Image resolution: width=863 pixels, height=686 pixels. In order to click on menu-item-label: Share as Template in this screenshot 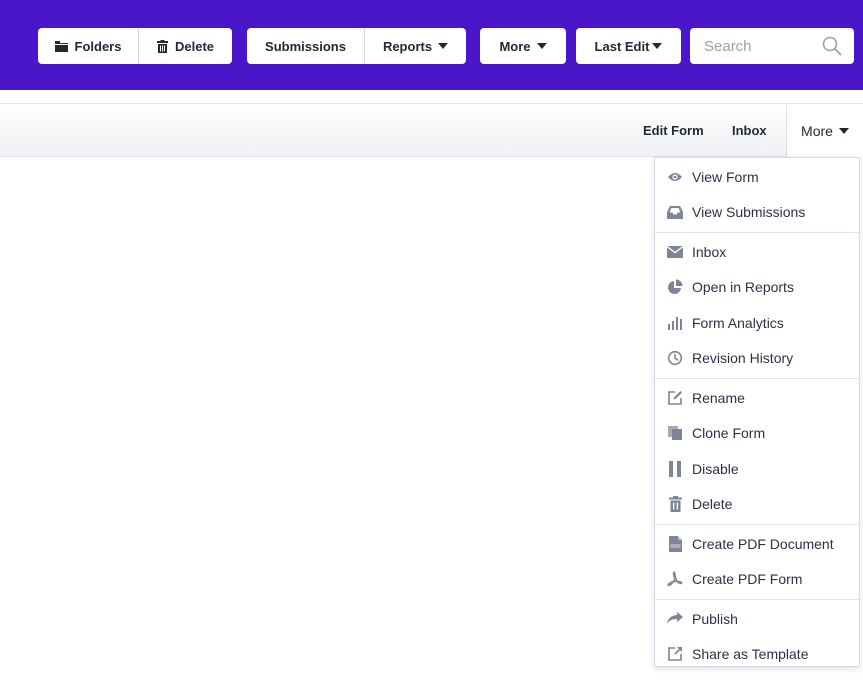, I will do `click(750, 654)`.